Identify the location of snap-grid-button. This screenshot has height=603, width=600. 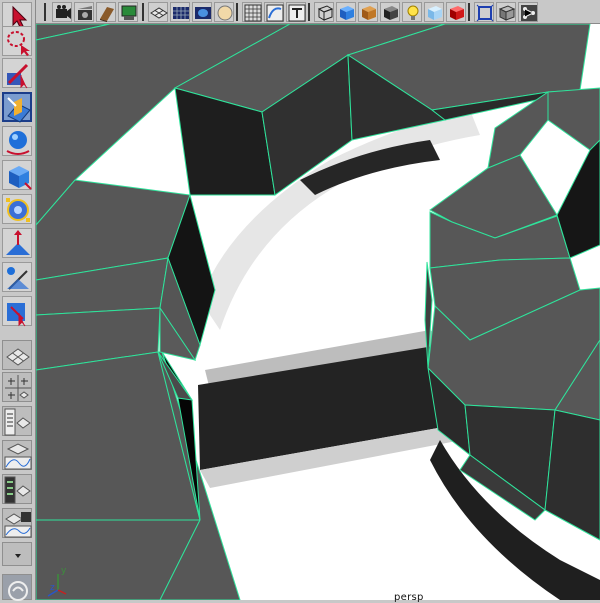
(252, 12).